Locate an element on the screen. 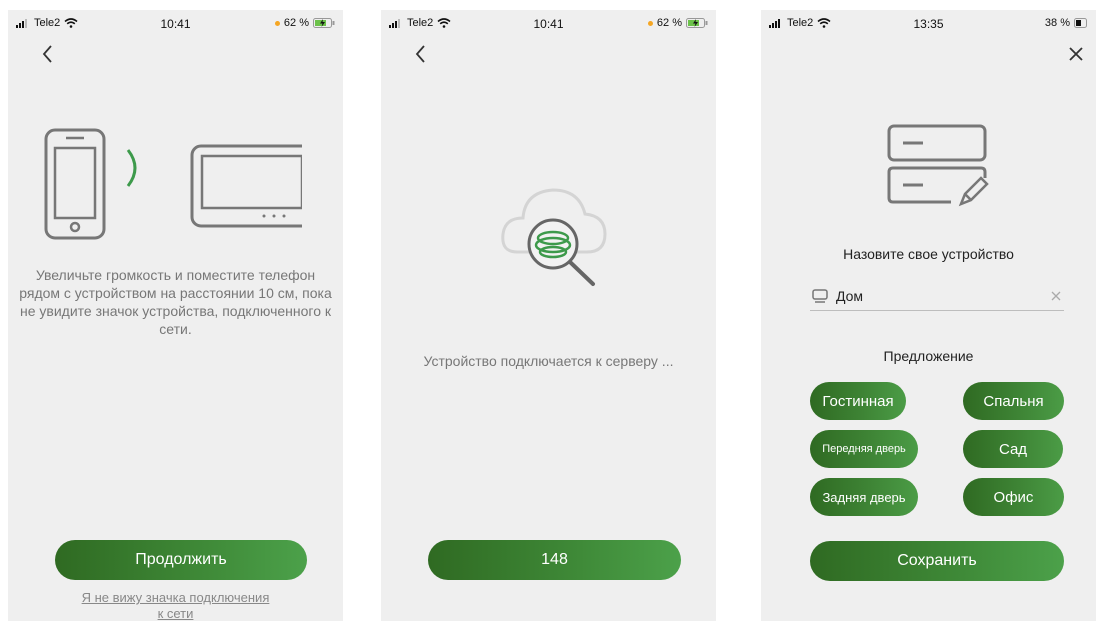 The image size is (1097, 621). name-prompt-label: Назовите свое устройство is located at coordinates (928, 254).